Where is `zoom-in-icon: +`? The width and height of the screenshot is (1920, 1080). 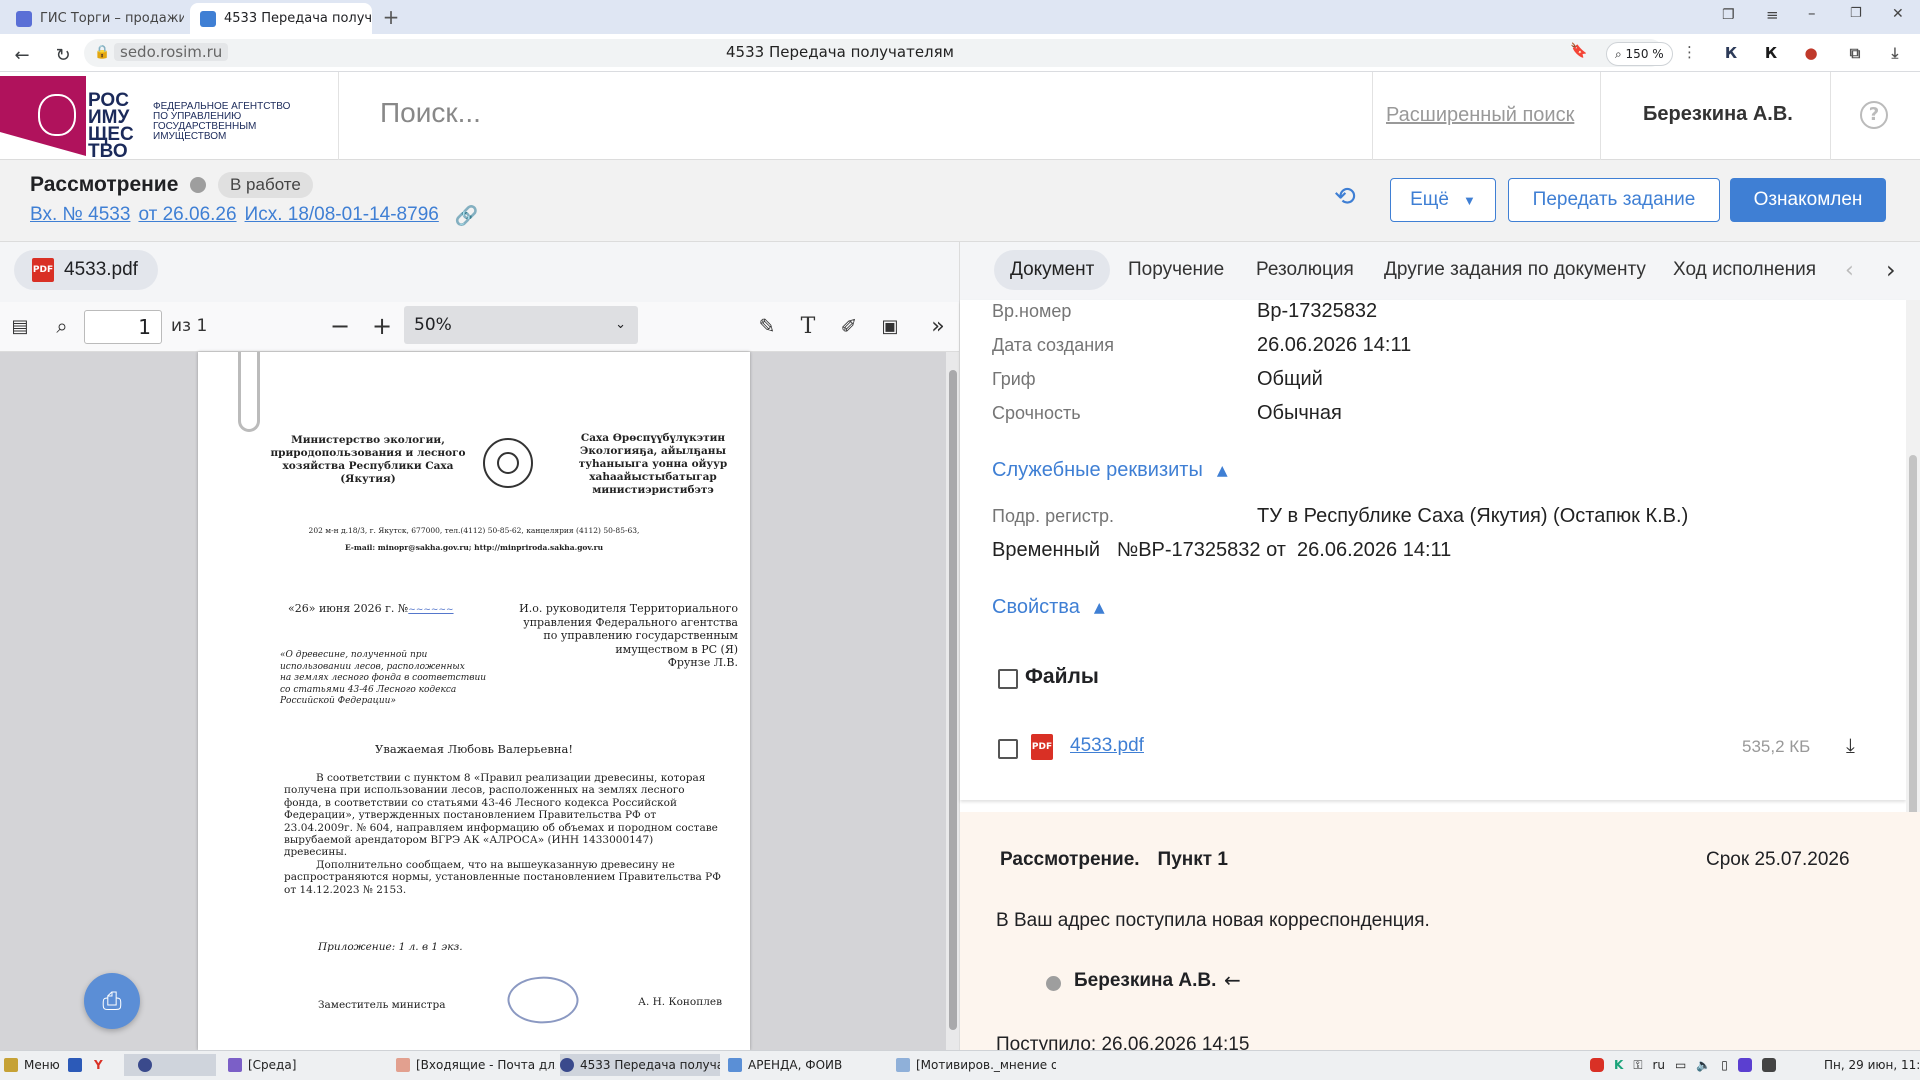
zoom-in-icon: + is located at coordinates (382, 326).